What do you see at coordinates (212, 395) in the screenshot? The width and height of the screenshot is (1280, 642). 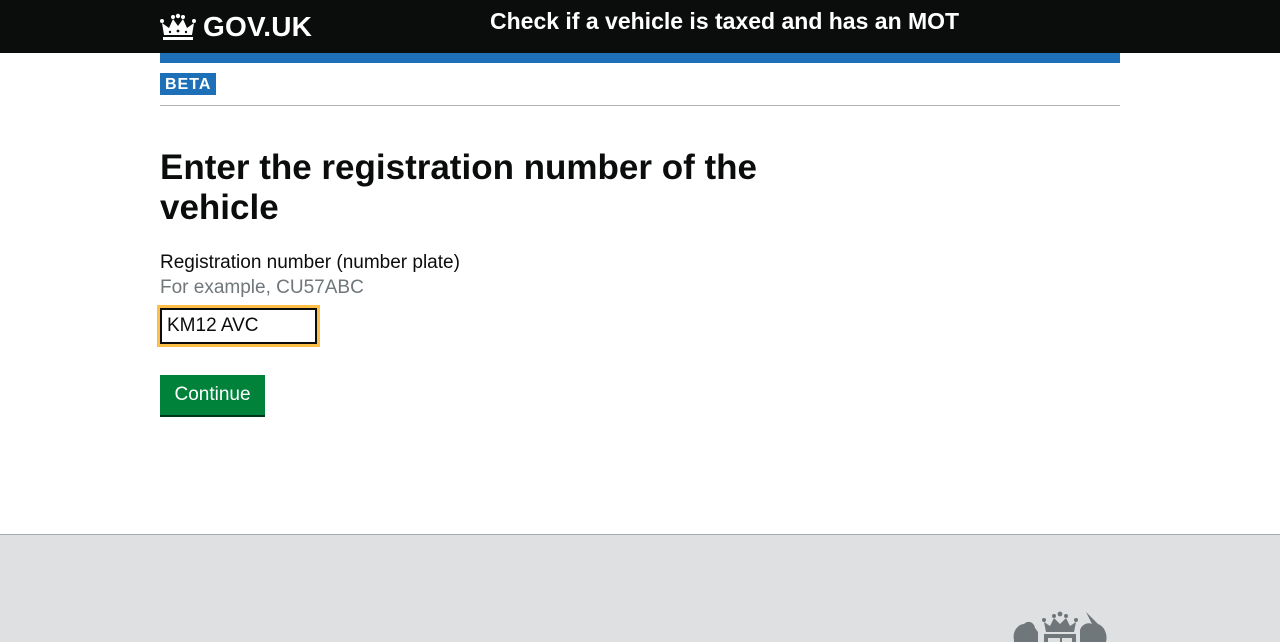 I see `continue-button: Continue` at bounding box center [212, 395].